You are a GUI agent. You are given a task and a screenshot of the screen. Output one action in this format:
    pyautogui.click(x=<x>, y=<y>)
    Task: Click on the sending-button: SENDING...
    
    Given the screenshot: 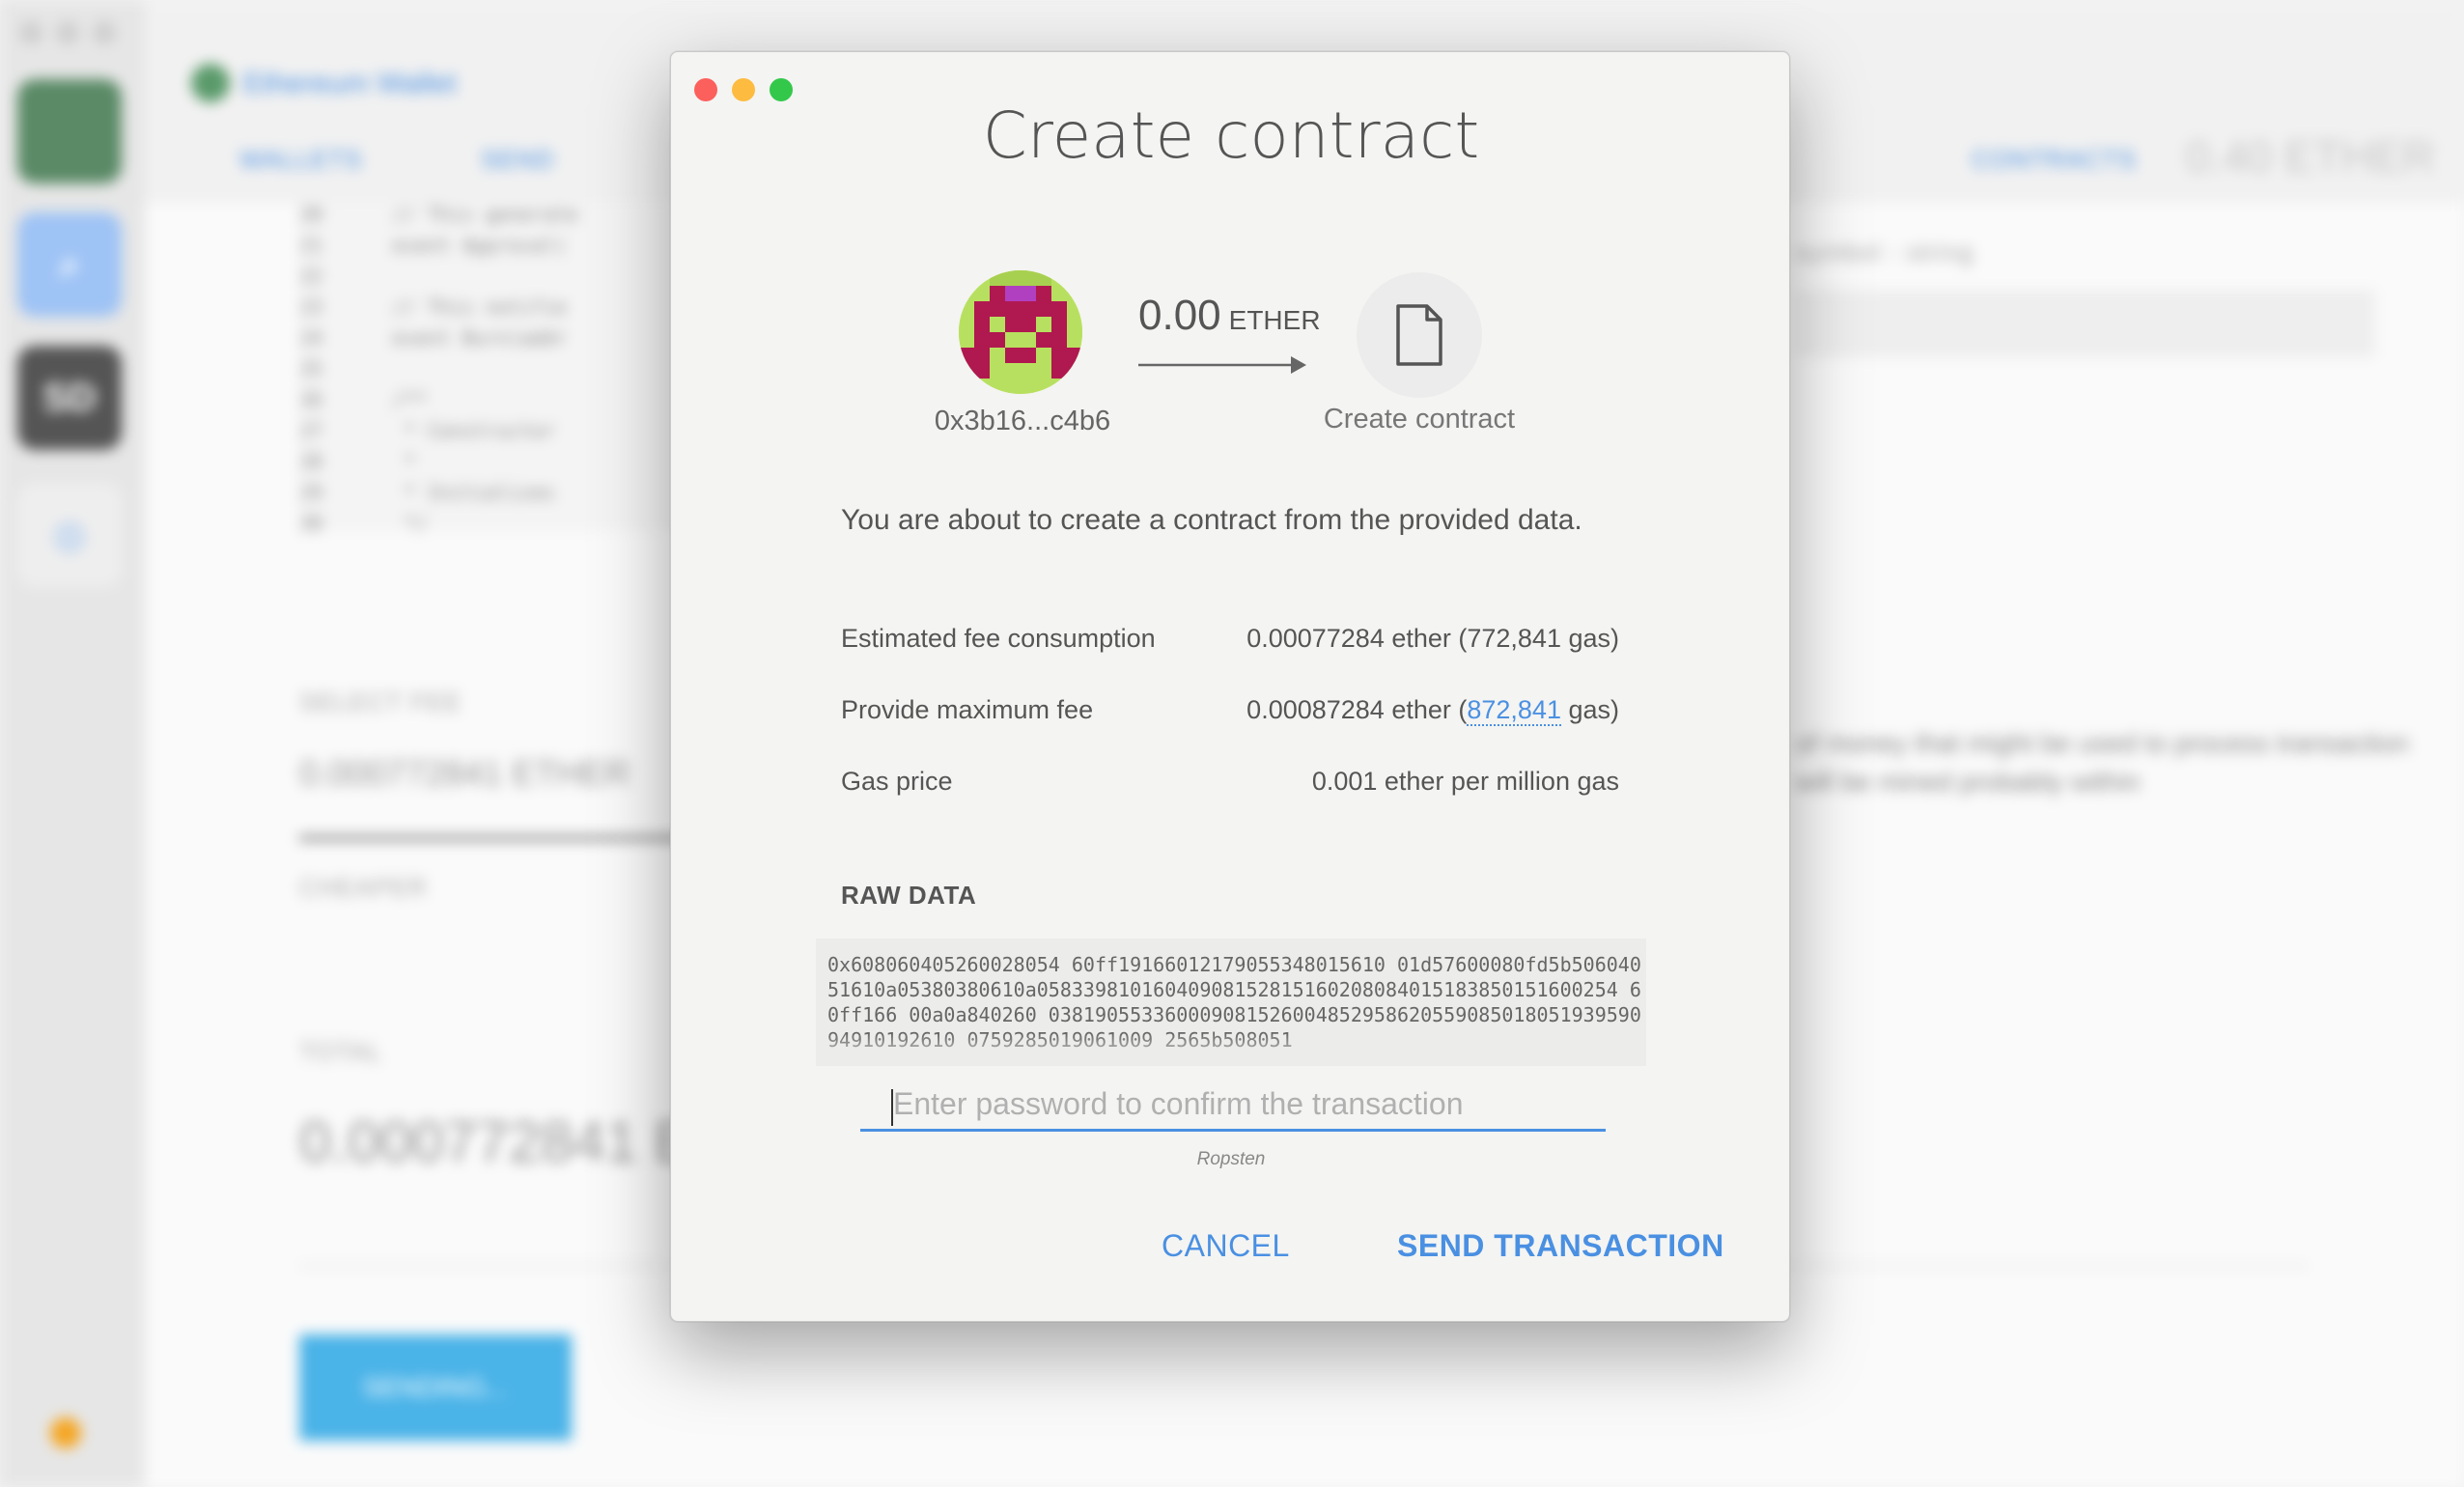 What is the action you would take?
    pyautogui.click(x=436, y=1387)
    